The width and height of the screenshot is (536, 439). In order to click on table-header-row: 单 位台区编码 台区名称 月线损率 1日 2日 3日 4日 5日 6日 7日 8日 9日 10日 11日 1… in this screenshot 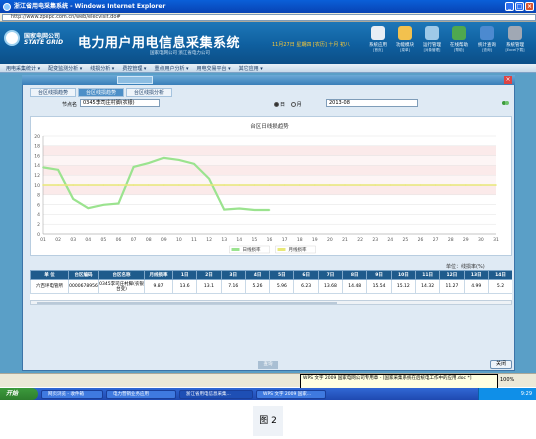, I will do `click(271, 275)`.